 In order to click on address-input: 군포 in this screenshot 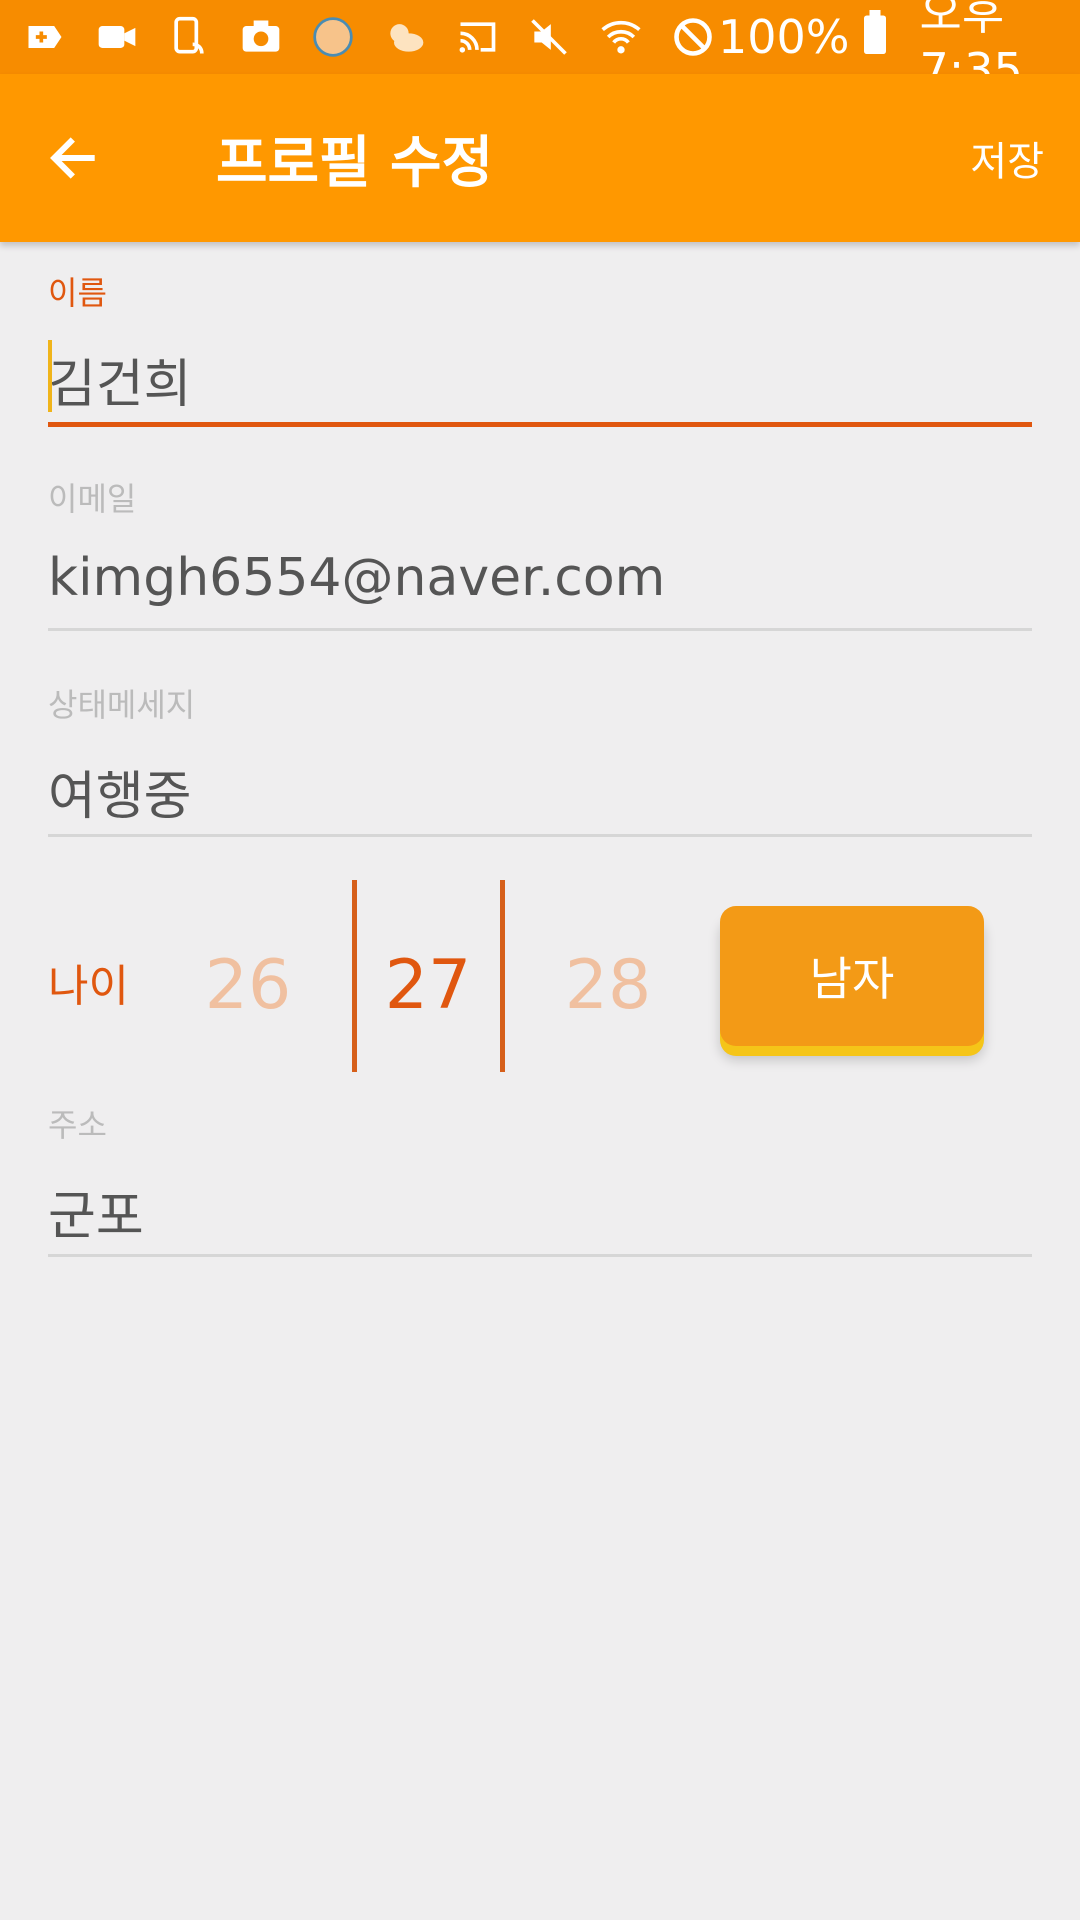, I will do `click(540, 1211)`.